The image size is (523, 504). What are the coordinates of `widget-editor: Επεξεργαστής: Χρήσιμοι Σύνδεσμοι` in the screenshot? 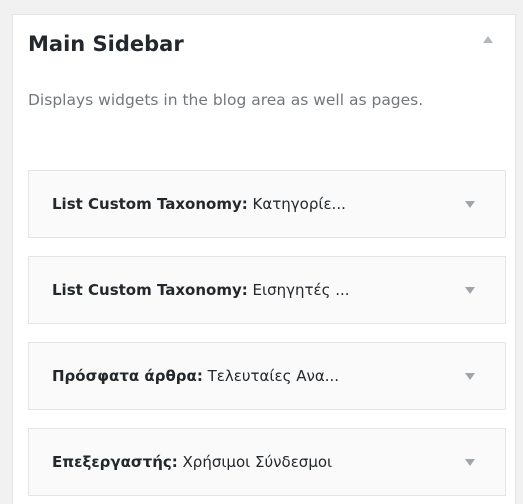 It's located at (267, 462).